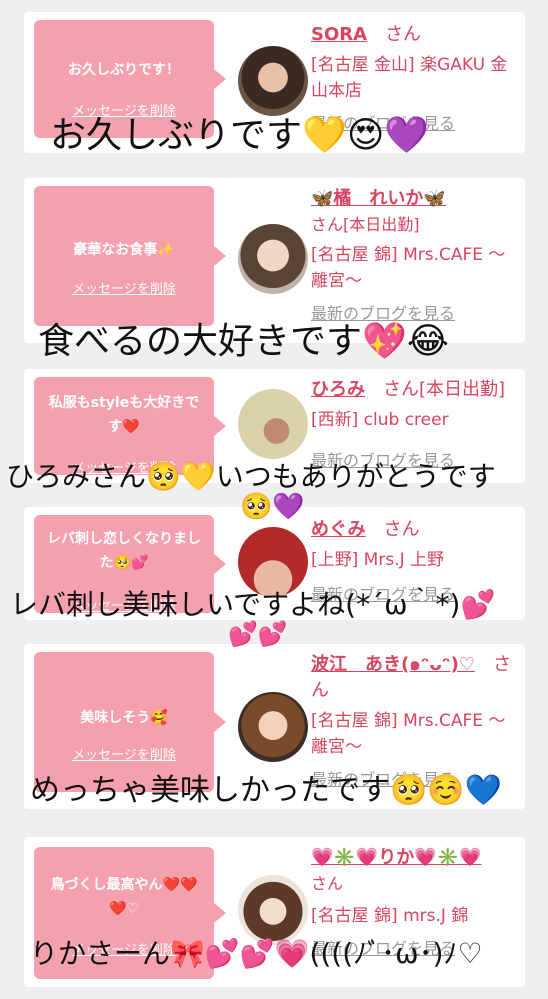  What do you see at coordinates (251, 476) in the screenshot?
I see `overlay-caption: ひろみさん🥺💛いつもありがとうです` at bounding box center [251, 476].